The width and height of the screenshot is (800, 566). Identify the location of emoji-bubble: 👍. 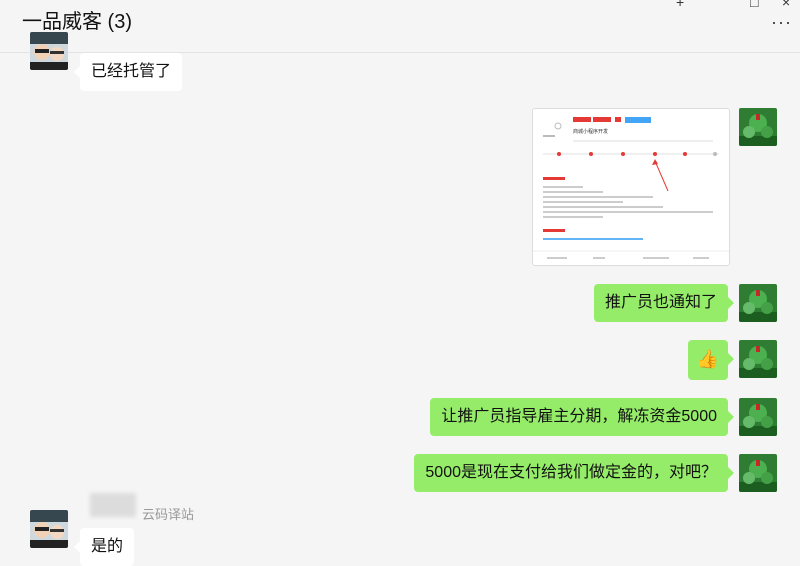
(711, 360).